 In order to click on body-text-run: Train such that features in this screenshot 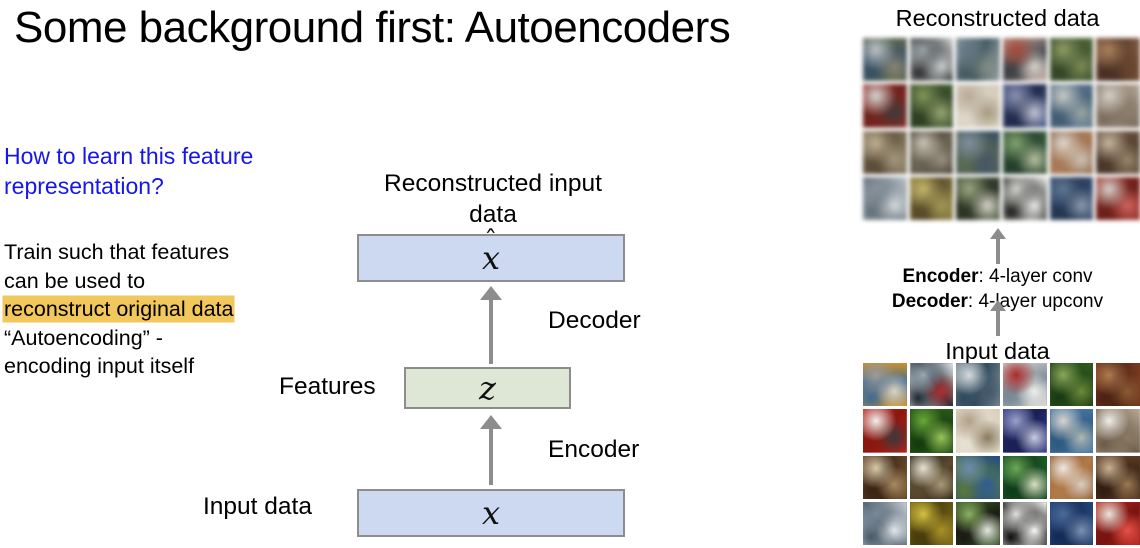, I will do `click(117, 252)`.